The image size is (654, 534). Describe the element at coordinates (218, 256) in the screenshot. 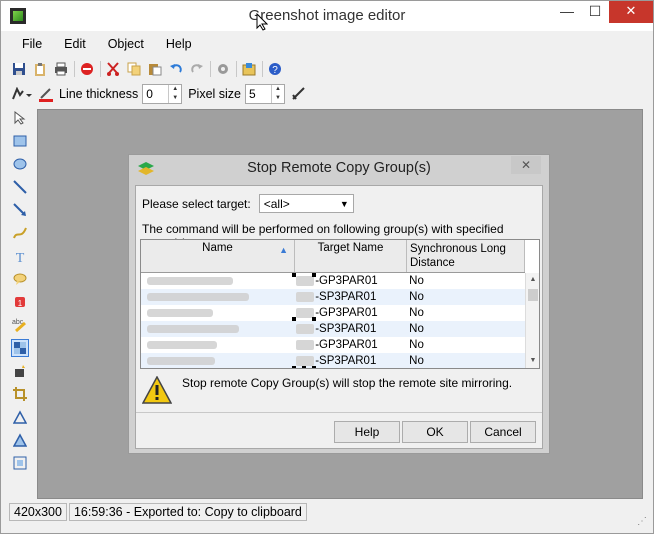

I see `column-header-name: Name ▲` at that location.